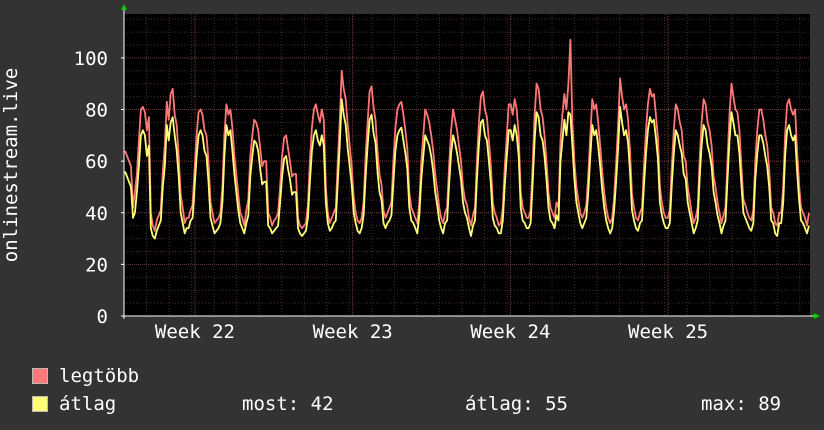 The height and width of the screenshot is (430, 824). What do you see at coordinates (99, 376) in the screenshot?
I see `legend-label-max: legtöbb` at bounding box center [99, 376].